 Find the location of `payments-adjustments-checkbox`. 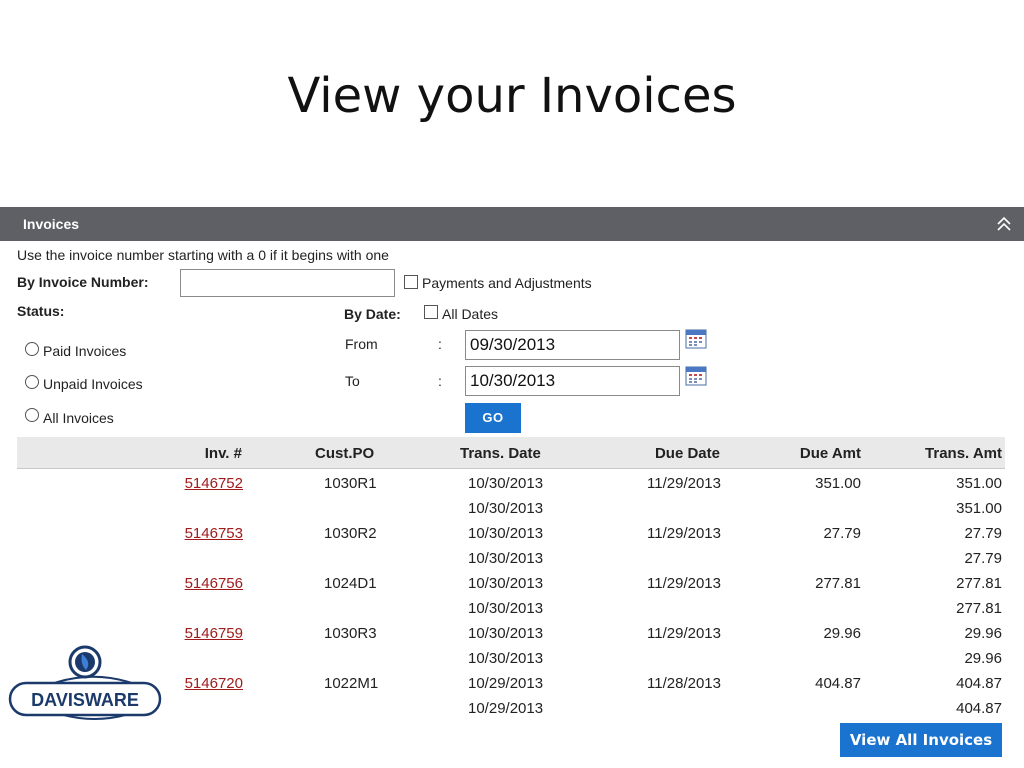

payments-adjustments-checkbox is located at coordinates (411, 282).